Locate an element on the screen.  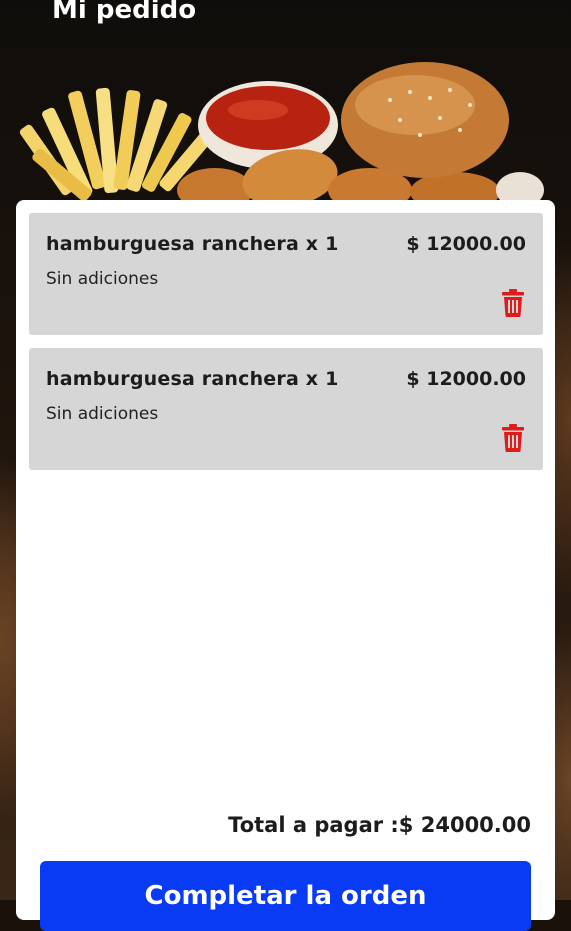
food-hero-image is located at coordinates (281, 136).